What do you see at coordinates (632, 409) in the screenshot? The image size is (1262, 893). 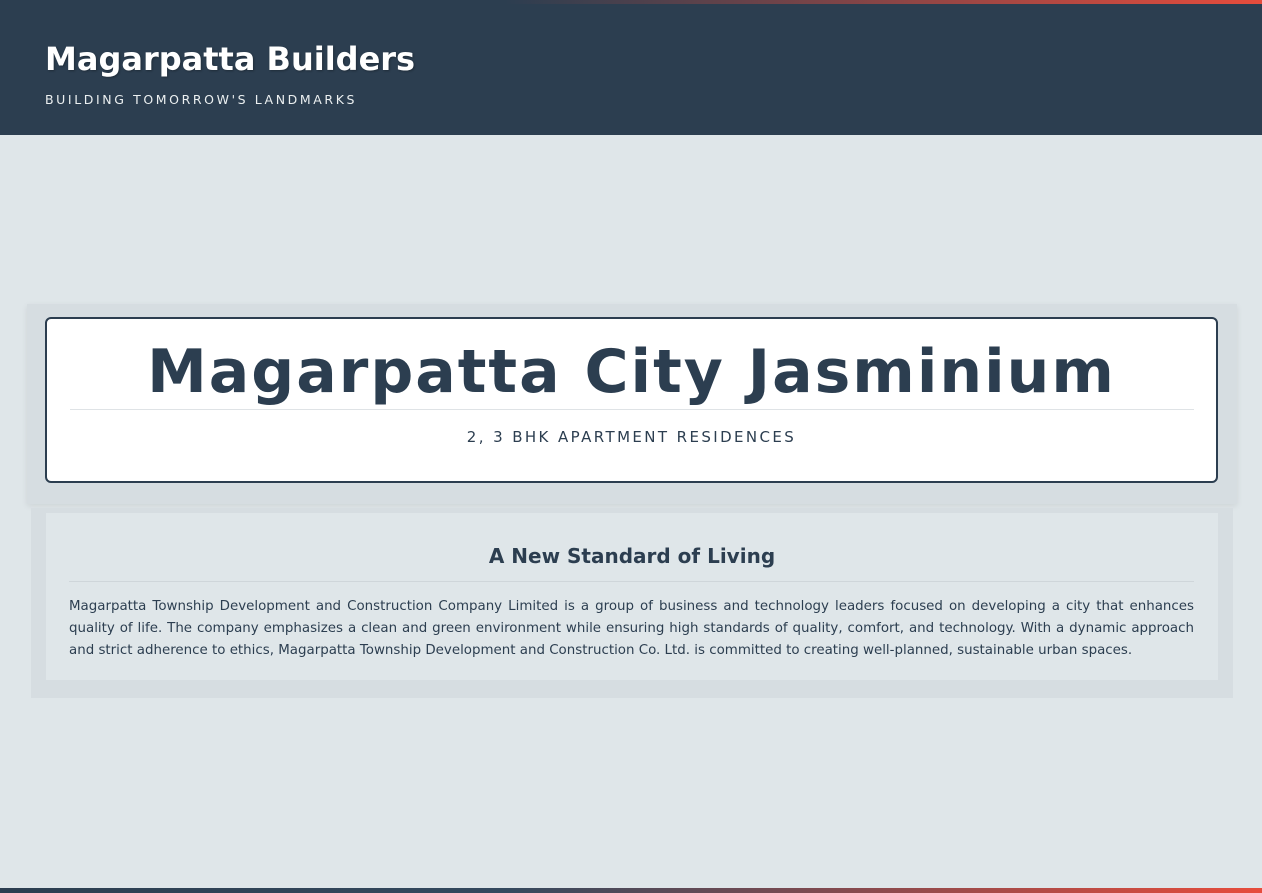 I see `hero-divider` at bounding box center [632, 409].